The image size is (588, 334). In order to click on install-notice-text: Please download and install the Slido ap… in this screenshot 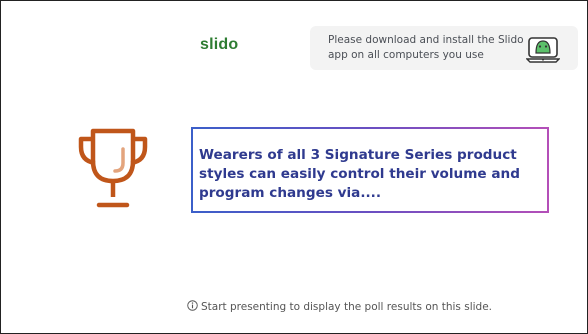, I will do `click(426, 47)`.